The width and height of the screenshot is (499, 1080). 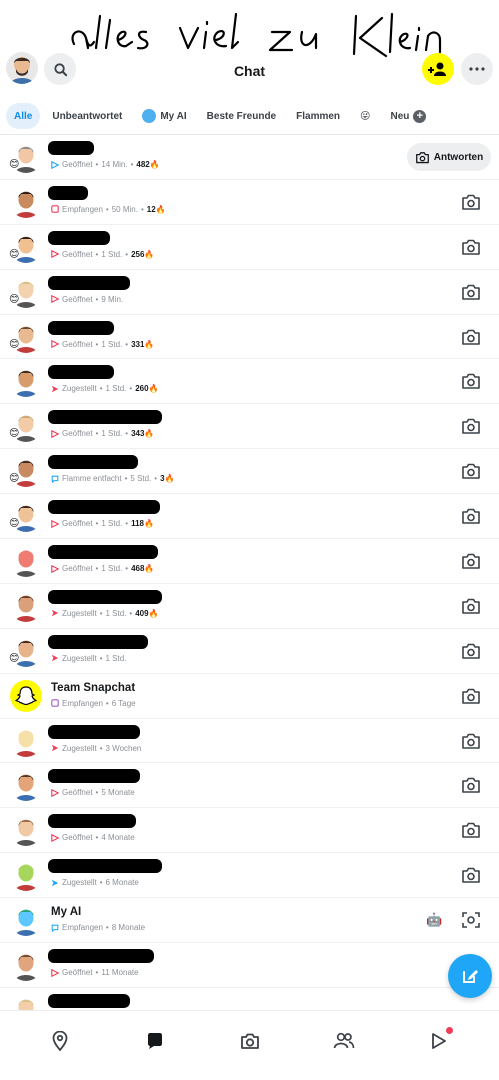 I want to click on nav-stories, so click(x=440, y=1040).